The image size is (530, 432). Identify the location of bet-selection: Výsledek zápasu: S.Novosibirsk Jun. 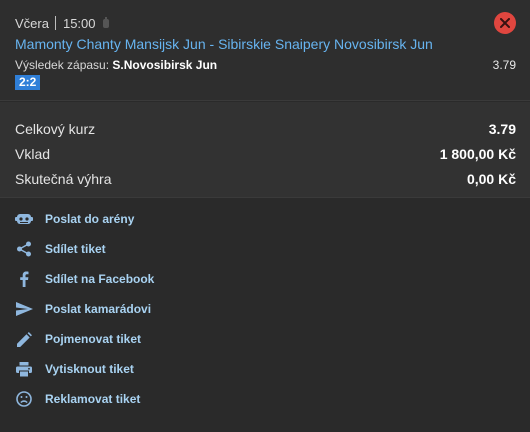
(116, 65).